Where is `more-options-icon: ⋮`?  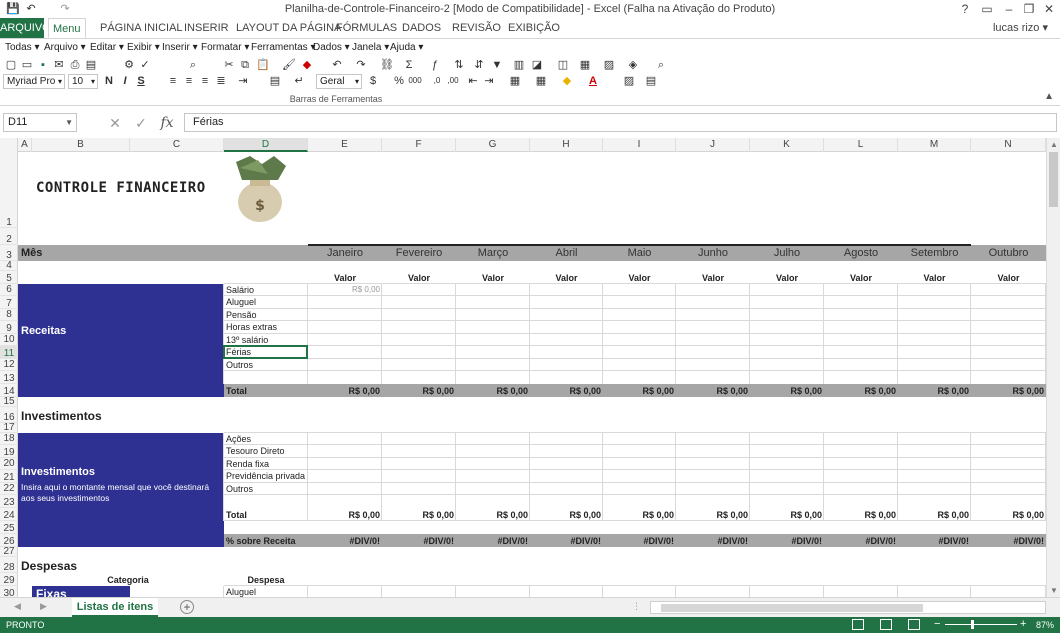 more-options-icon: ⋮ is located at coordinates (636, 606).